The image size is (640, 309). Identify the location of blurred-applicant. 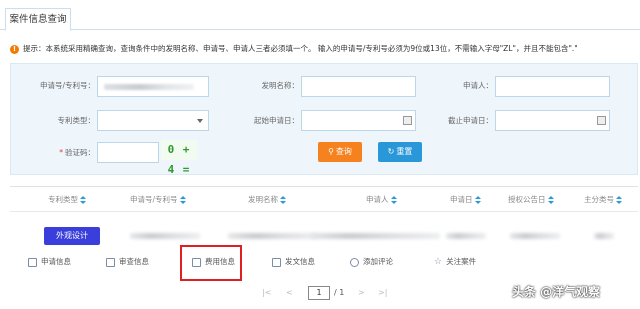
(375, 236).